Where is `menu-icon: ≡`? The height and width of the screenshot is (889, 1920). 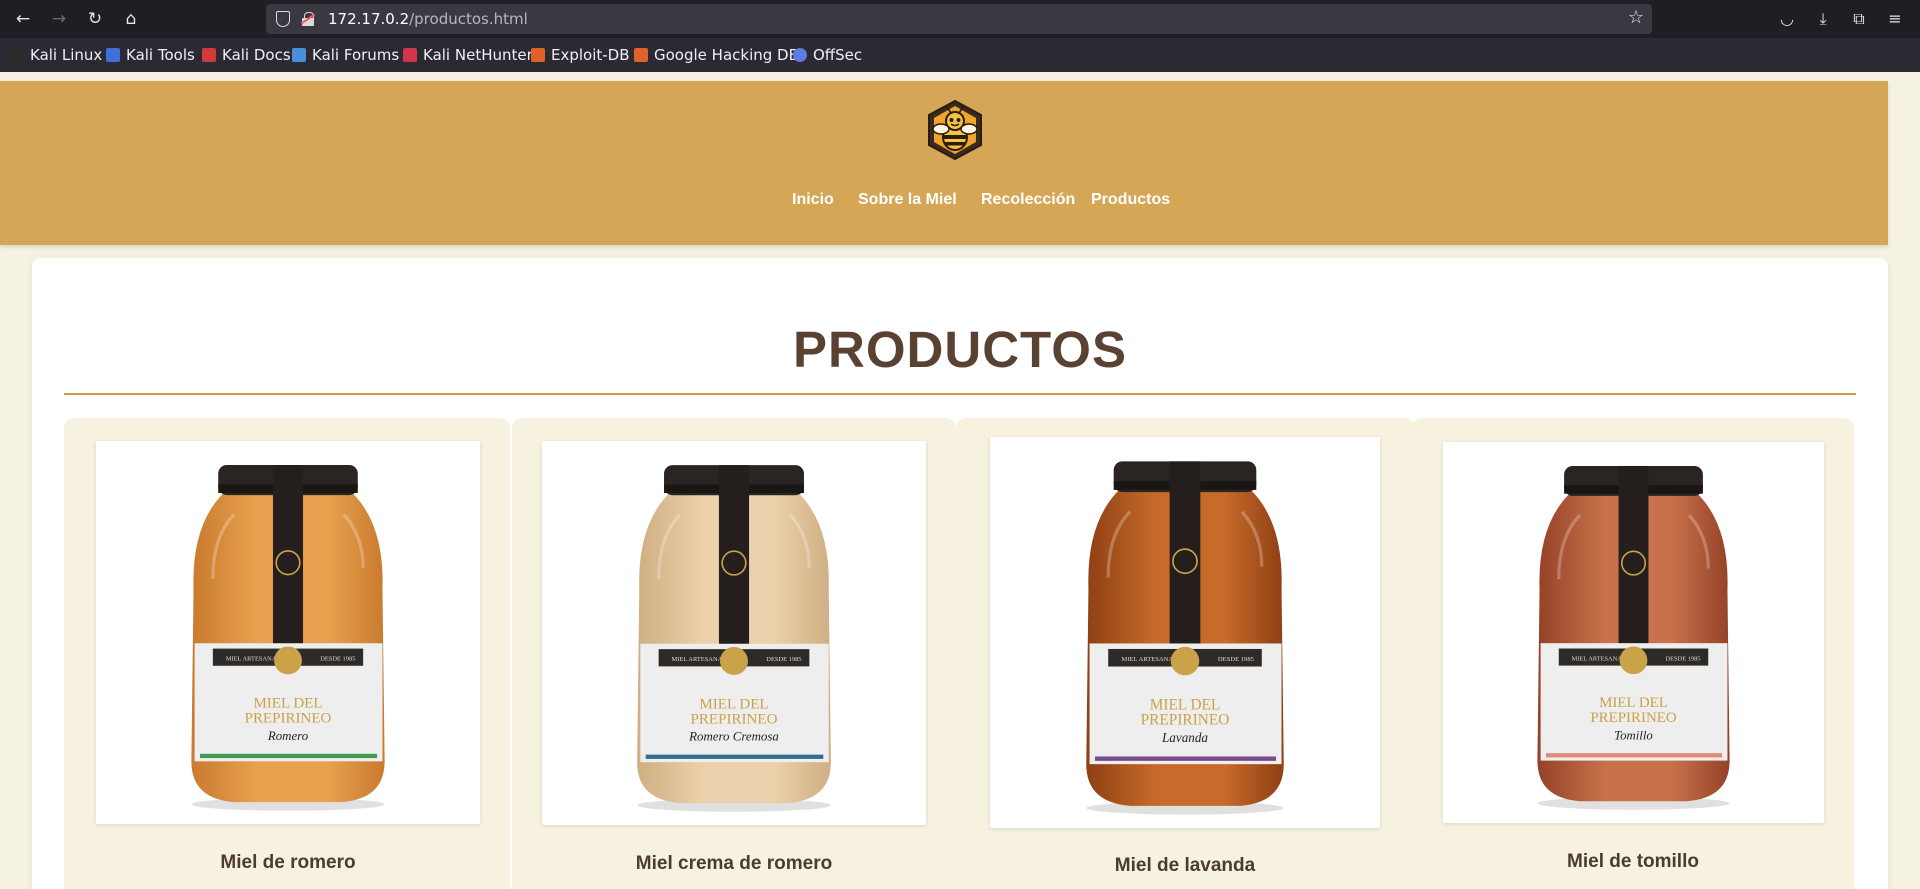 menu-icon: ≡ is located at coordinates (1895, 19).